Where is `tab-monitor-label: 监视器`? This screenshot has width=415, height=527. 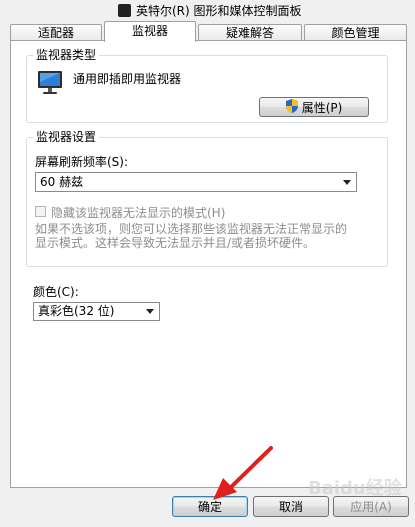
tab-monitor-label: 监视器 is located at coordinates (149, 31).